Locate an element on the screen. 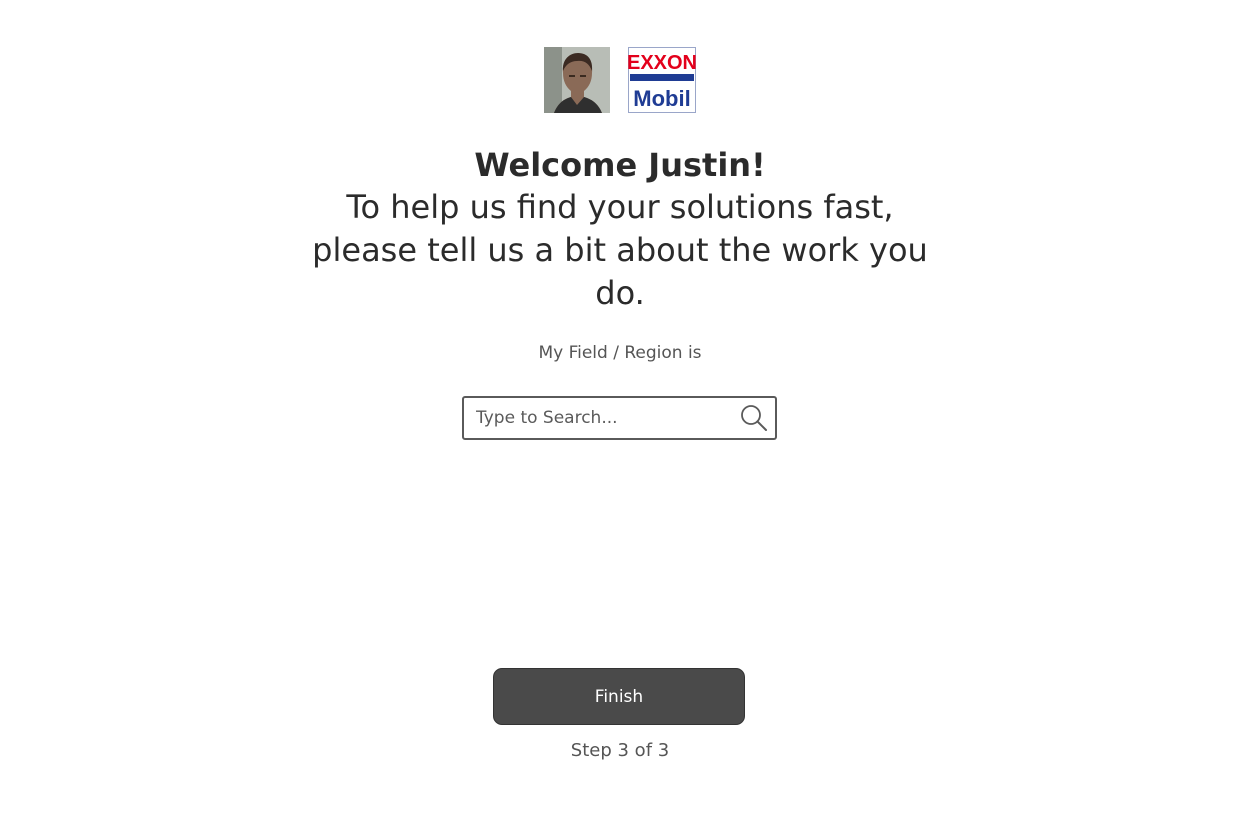 This screenshot has height=830, width=1240. exxonmobil-logo-icon: EXXON Mobil is located at coordinates (662, 80).